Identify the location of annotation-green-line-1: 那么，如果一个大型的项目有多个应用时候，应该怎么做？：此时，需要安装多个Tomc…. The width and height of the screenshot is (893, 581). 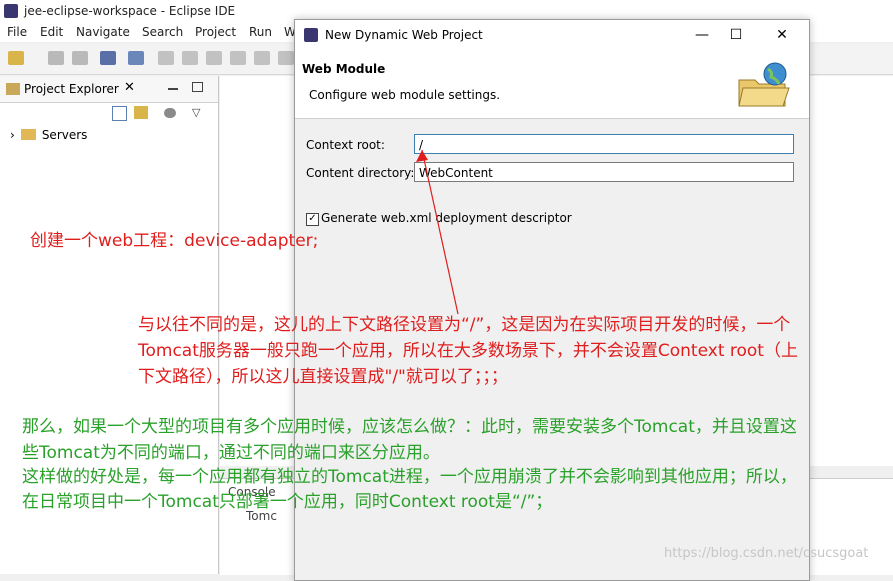
(409, 427).